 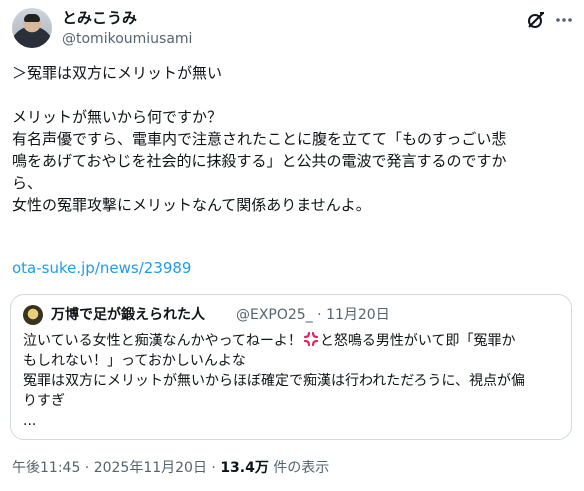 What do you see at coordinates (536, 20) in the screenshot?
I see `grok-icon` at bounding box center [536, 20].